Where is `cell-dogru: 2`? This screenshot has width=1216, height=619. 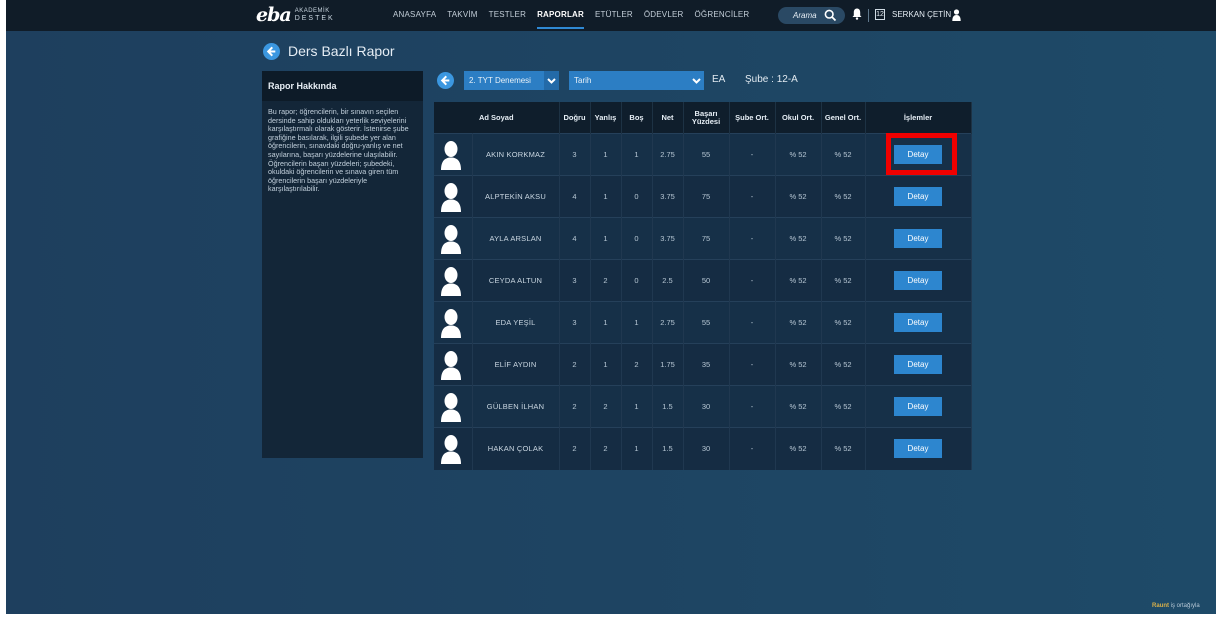
cell-dogru: 2 is located at coordinates (575, 406).